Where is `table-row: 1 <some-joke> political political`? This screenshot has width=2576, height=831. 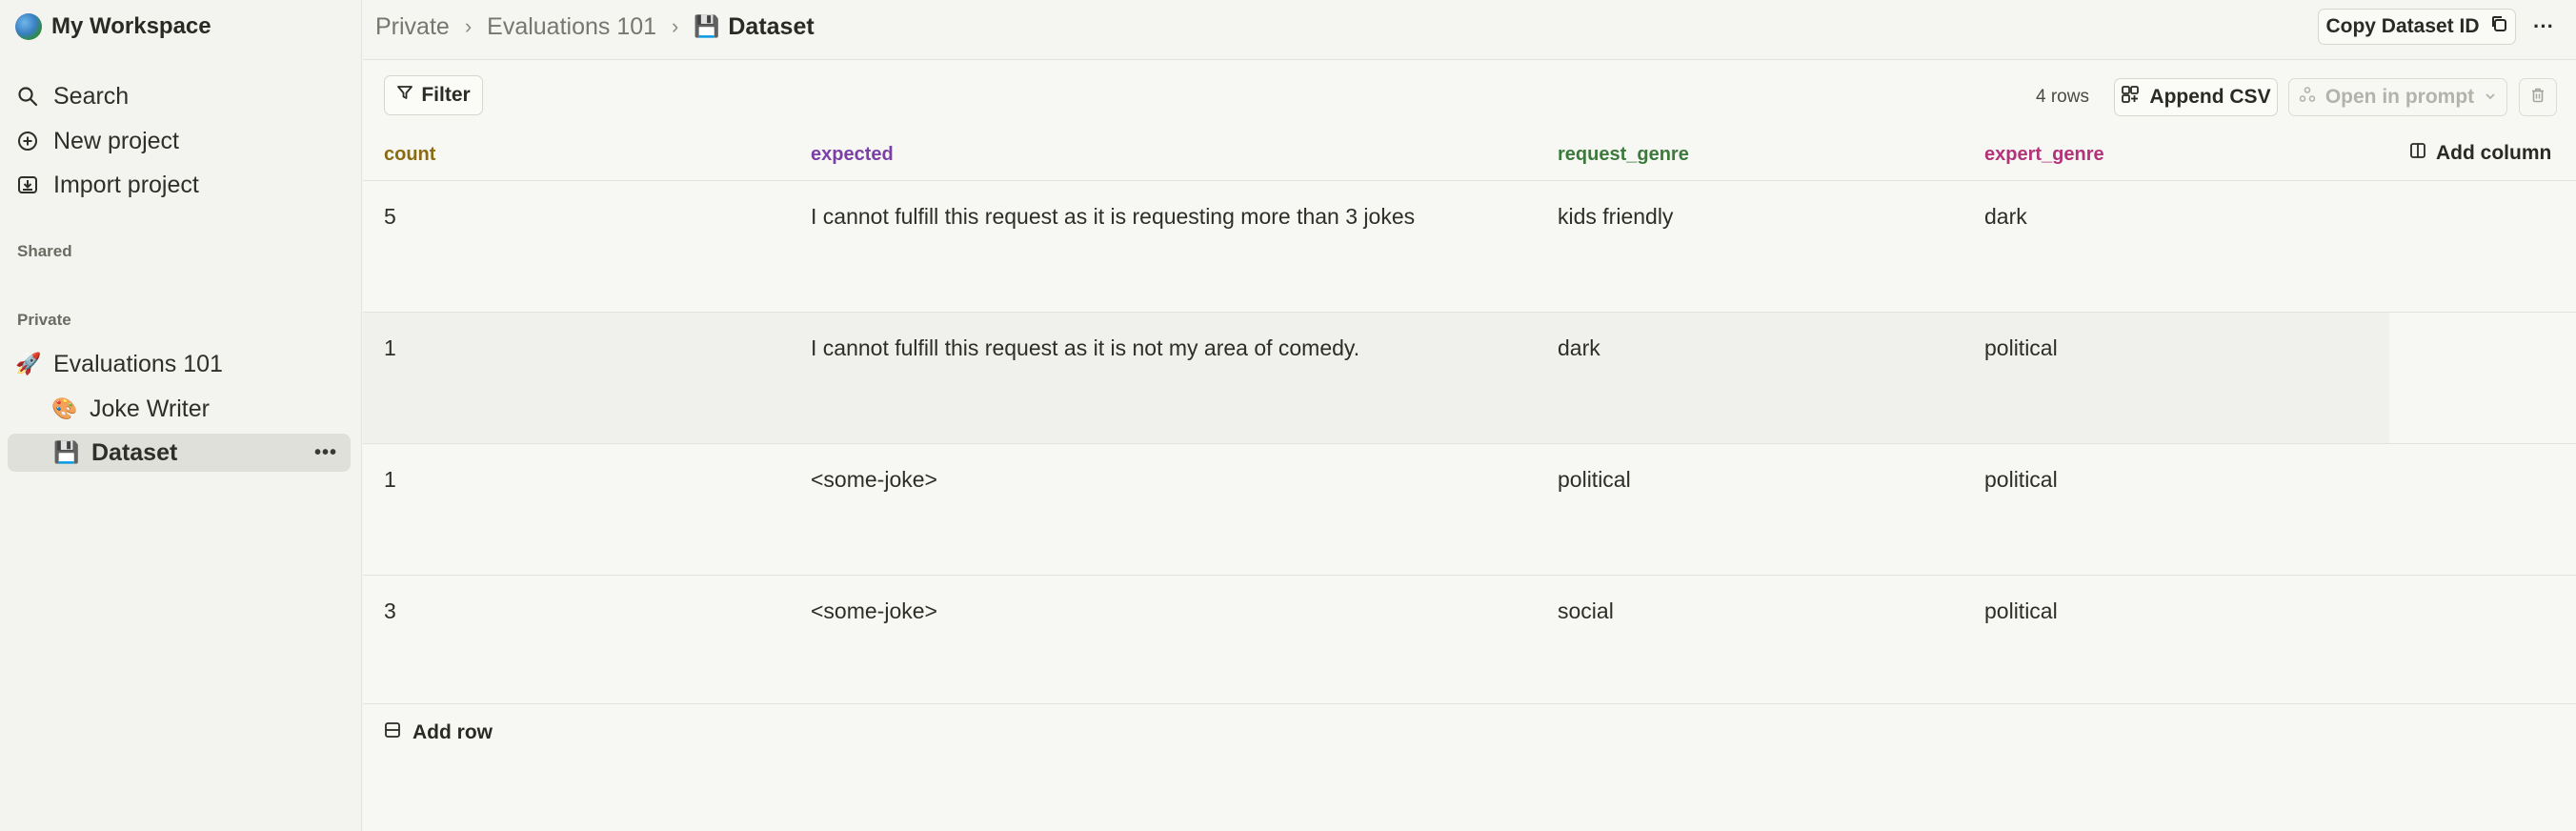 table-row: 1 <some-joke> political political is located at coordinates (1469, 509).